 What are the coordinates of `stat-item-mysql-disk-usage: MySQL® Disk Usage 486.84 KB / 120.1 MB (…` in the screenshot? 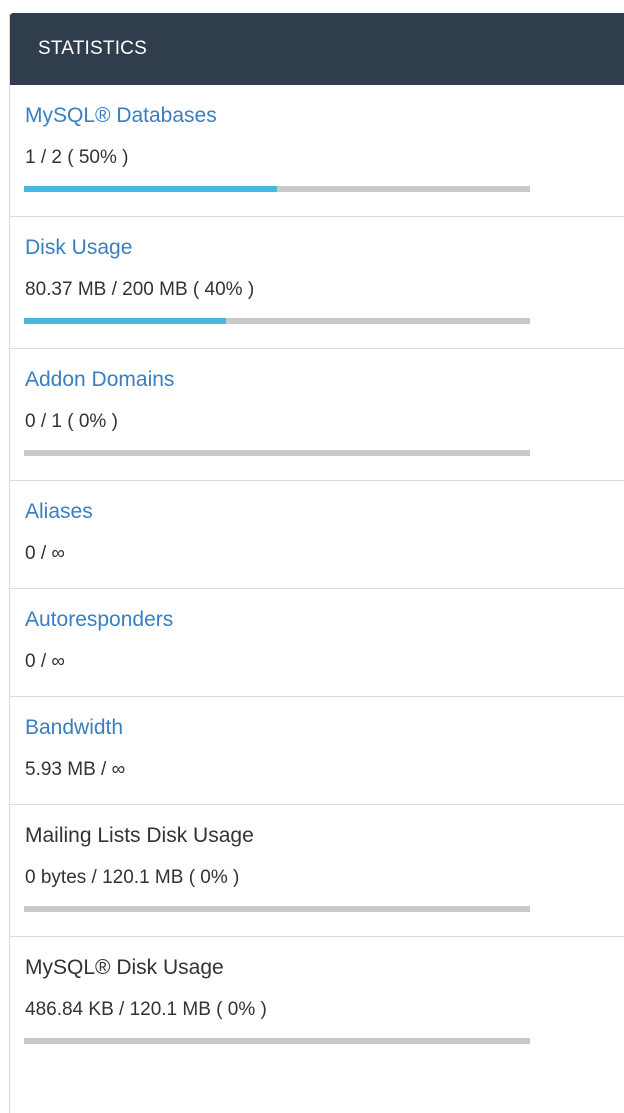 It's located at (317, 1003).